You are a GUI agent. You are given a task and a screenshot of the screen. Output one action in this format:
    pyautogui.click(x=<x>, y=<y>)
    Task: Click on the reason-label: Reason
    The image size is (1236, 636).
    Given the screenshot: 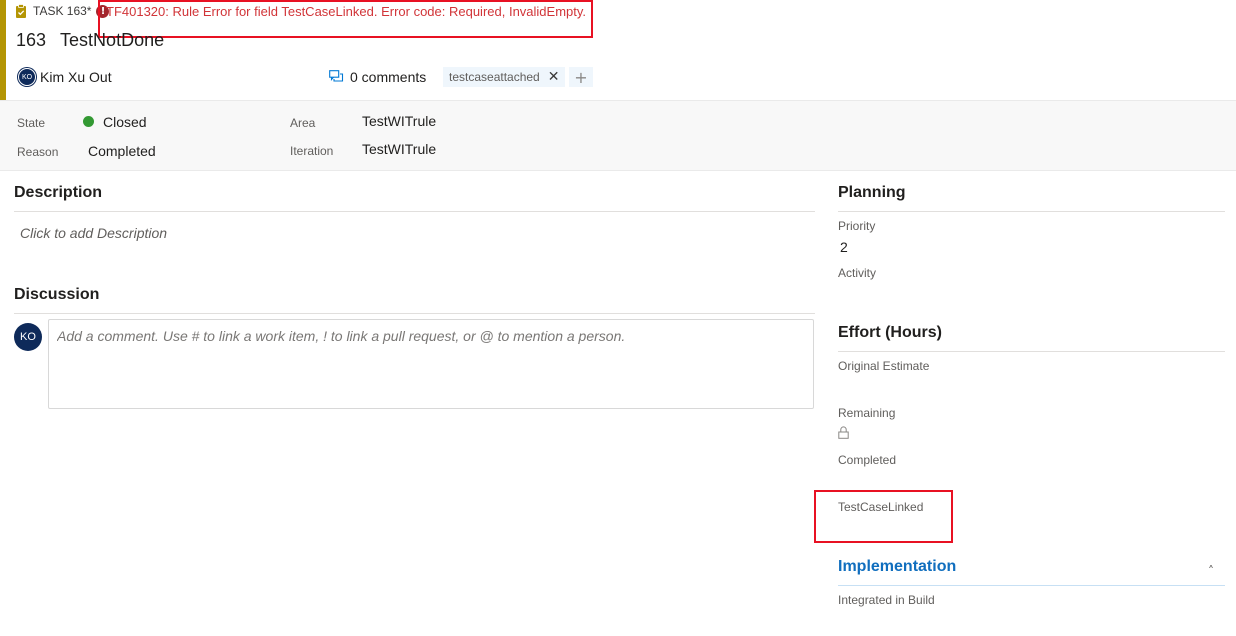 What is the action you would take?
    pyautogui.click(x=38, y=152)
    